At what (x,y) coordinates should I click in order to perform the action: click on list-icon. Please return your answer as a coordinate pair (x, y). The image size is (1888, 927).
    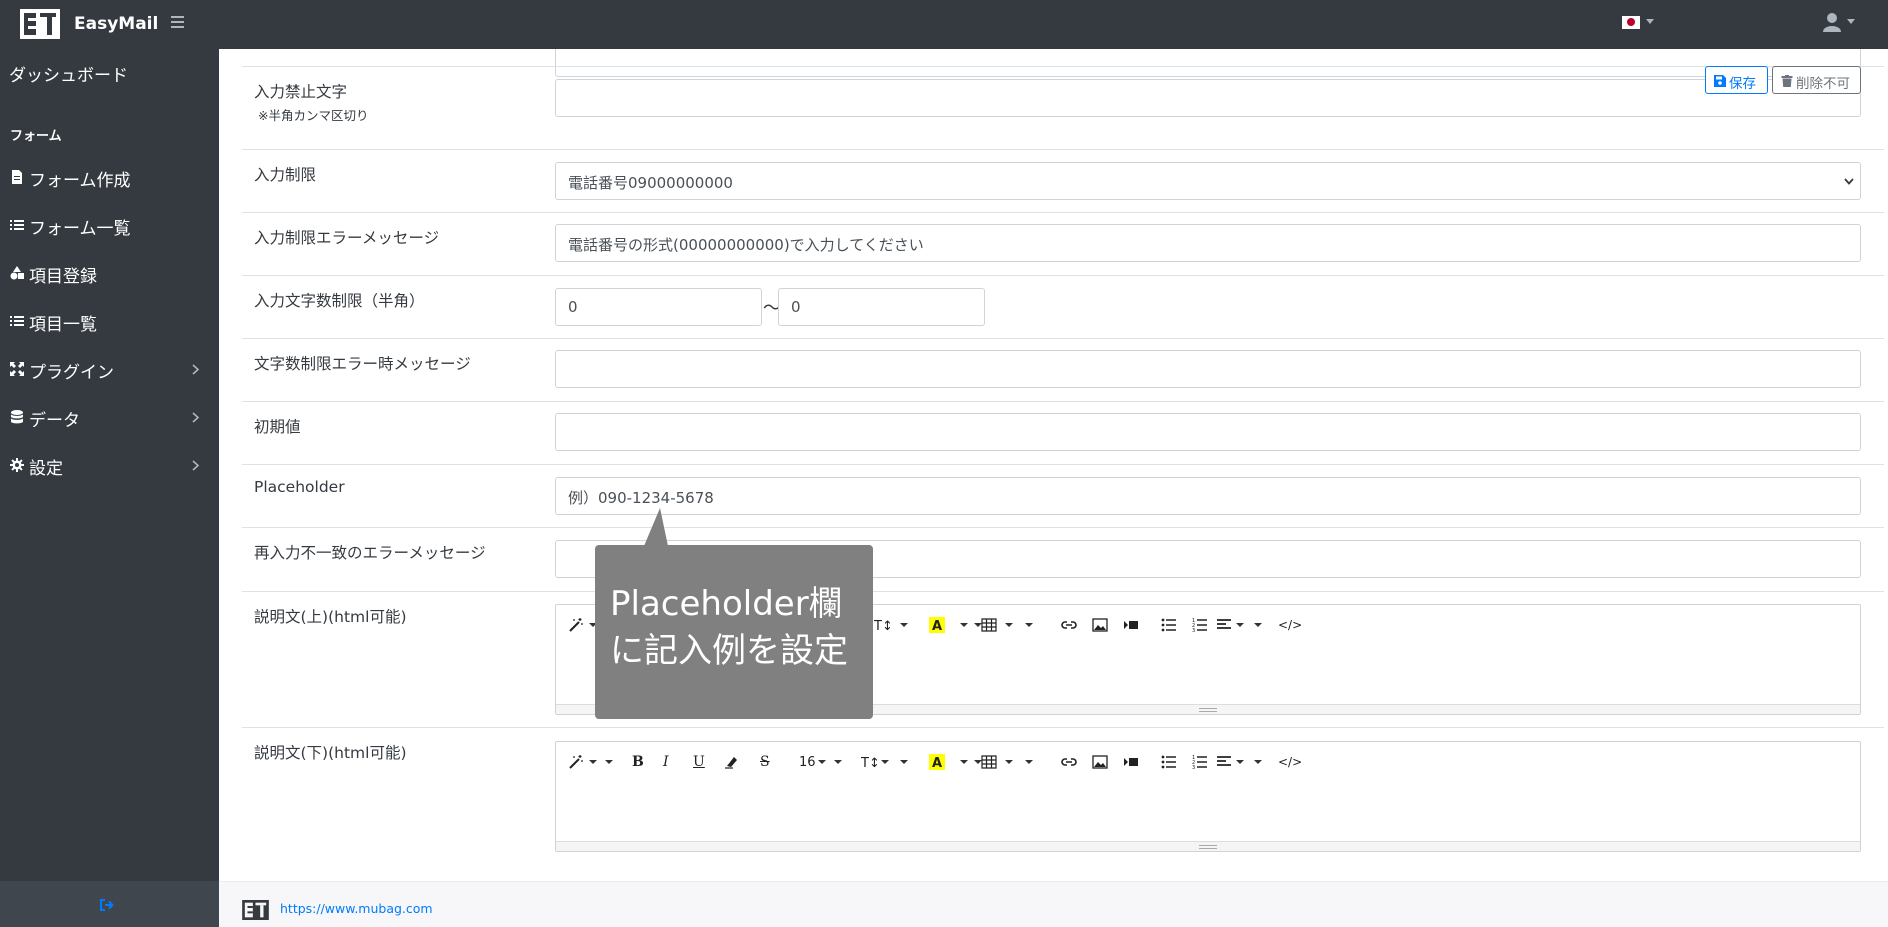
    Looking at the image, I should click on (17, 321).